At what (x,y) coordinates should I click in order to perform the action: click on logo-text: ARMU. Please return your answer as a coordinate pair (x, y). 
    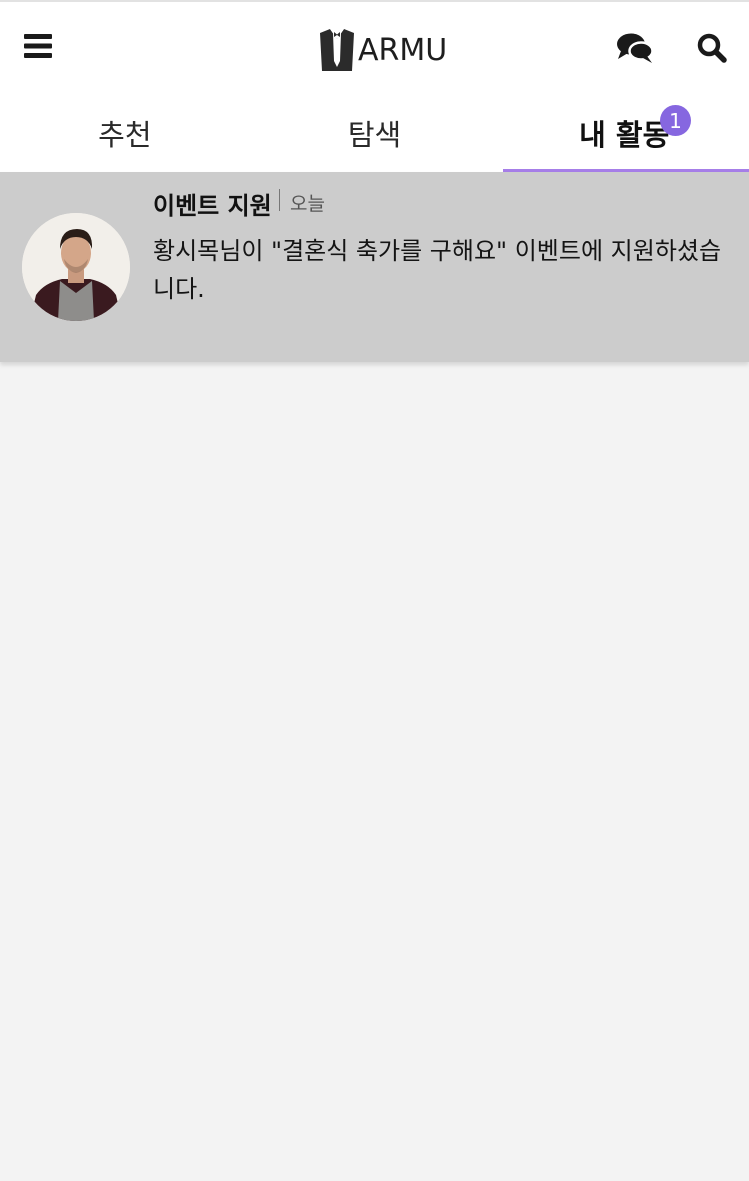
    Looking at the image, I should click on (403, 50).